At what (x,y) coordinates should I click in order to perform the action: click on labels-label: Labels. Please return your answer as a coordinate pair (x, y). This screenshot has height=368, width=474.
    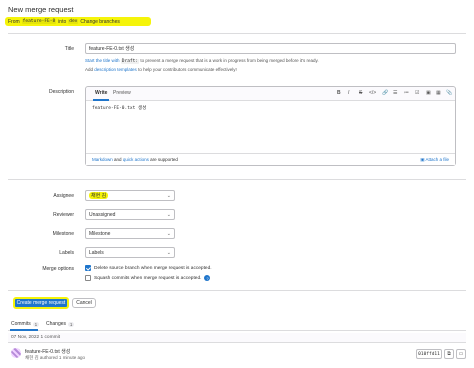
    Looking at the image, I should click on (66, 253).